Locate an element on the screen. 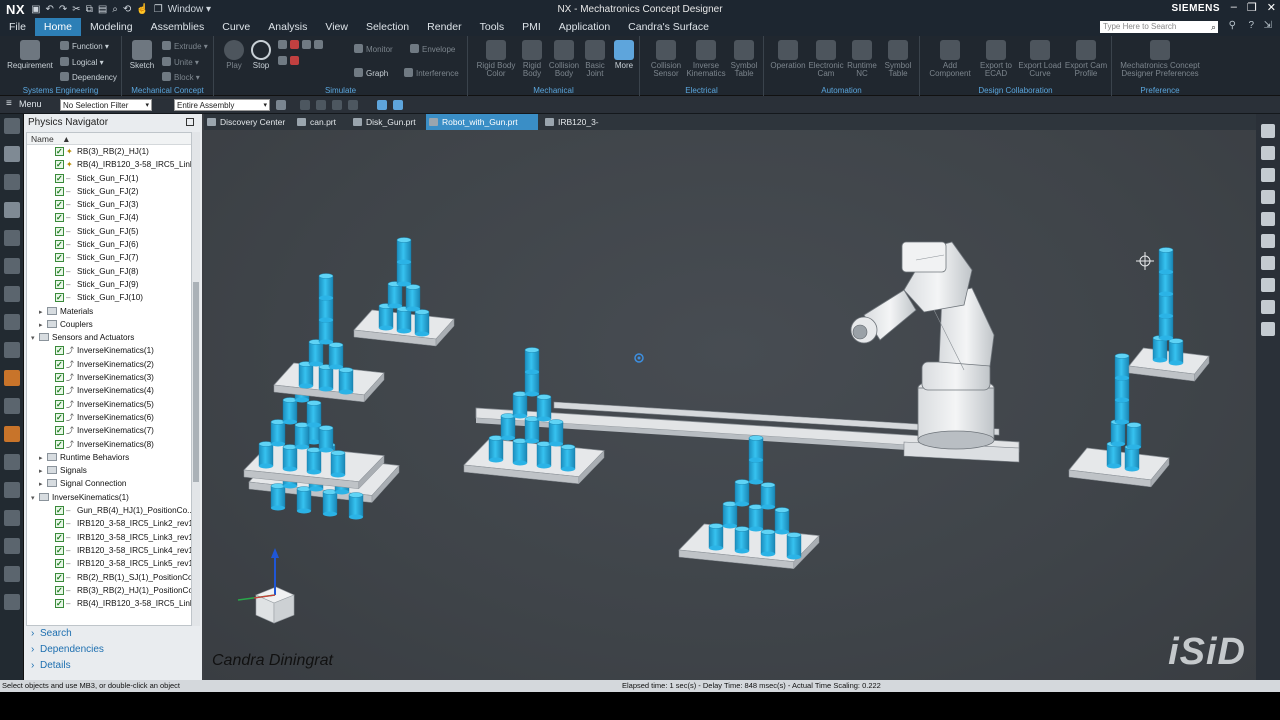 The image size is (1280, 720). shaded-view-icon is located at coordinates (382, 105).